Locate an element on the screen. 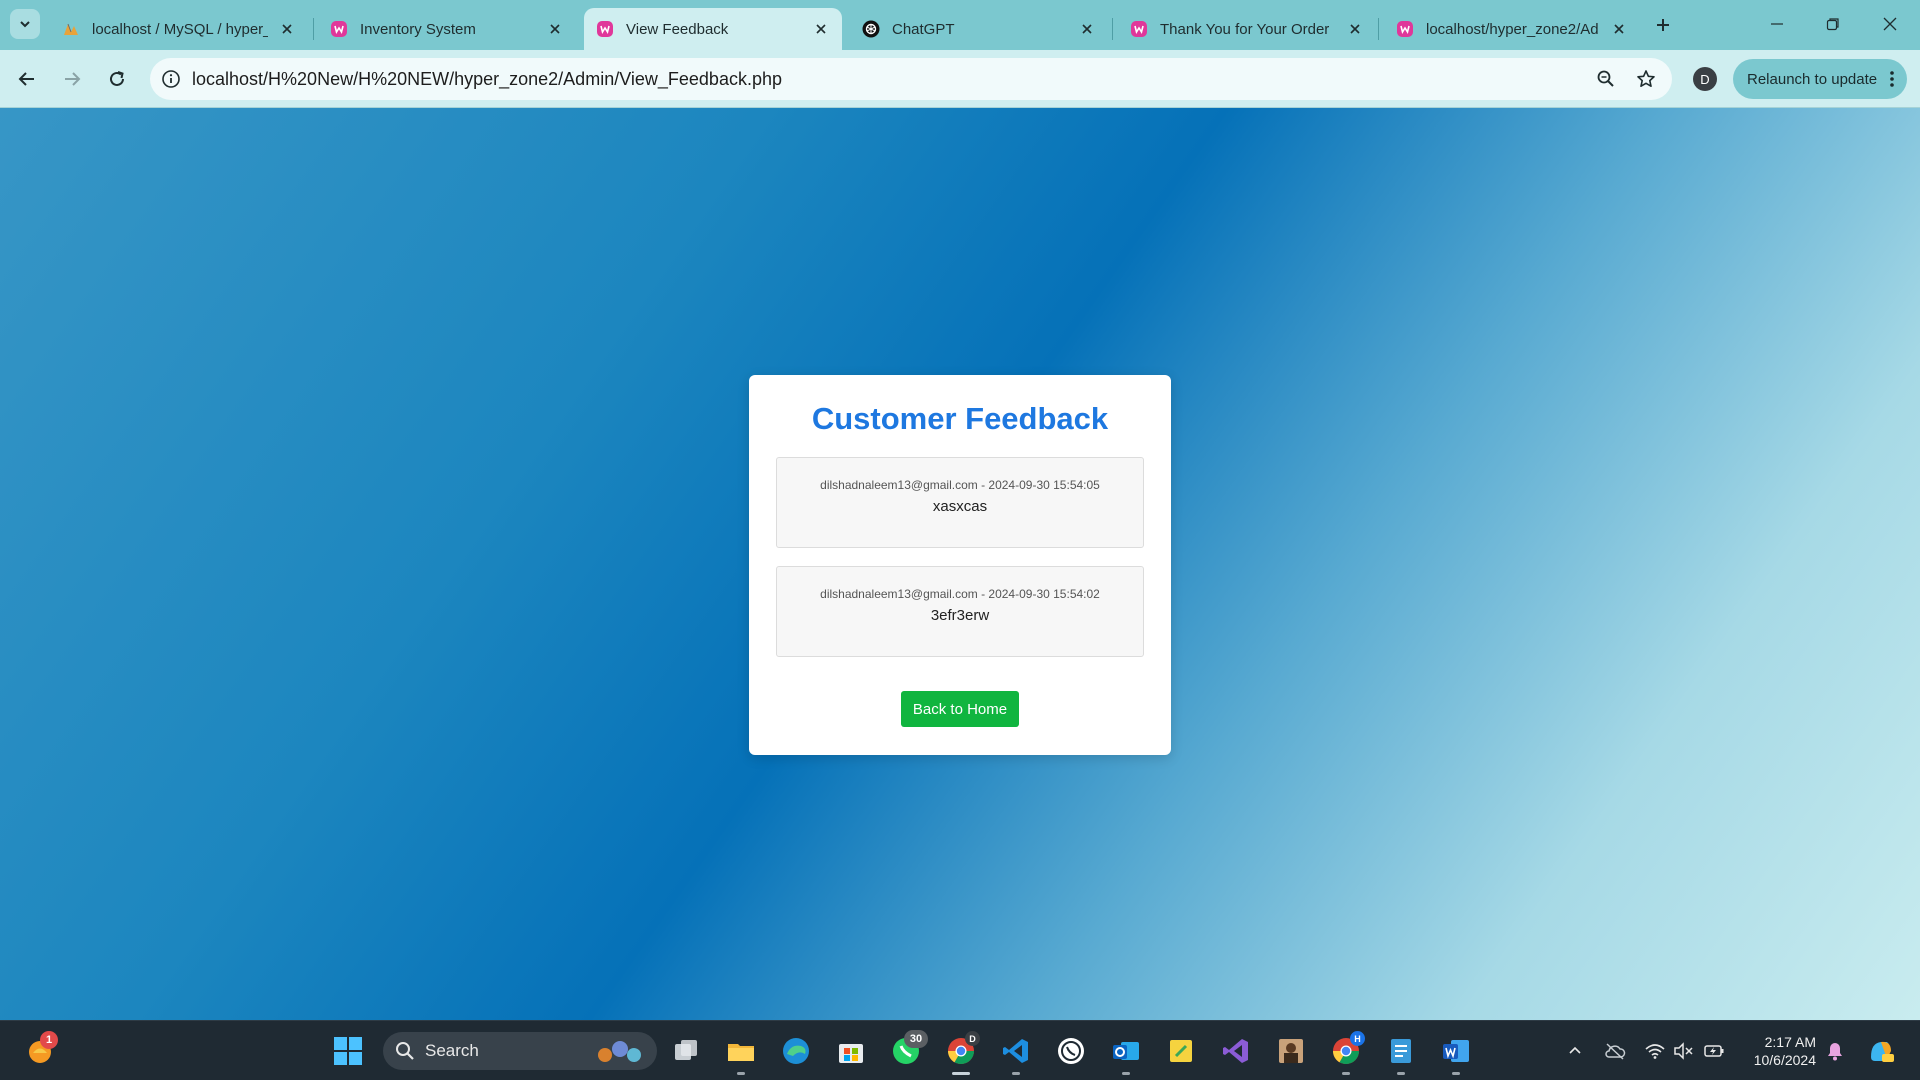 This screenshot has width=1920, height=1080. windows-taskbar: 1 Search 30 D H 2:17 AM 10/6/2024 is located at coordinates (960, 1050).